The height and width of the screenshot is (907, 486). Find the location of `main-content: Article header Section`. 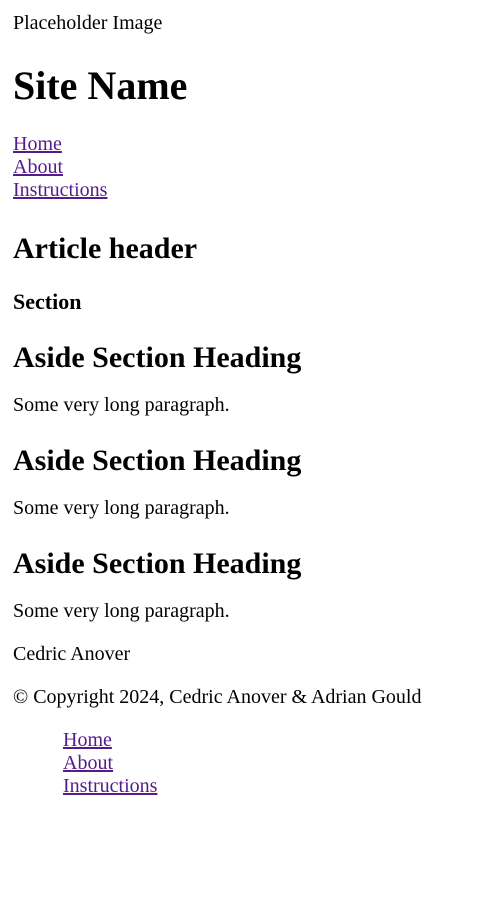

main-content: Article header Section is located at coordinates (243, 273).